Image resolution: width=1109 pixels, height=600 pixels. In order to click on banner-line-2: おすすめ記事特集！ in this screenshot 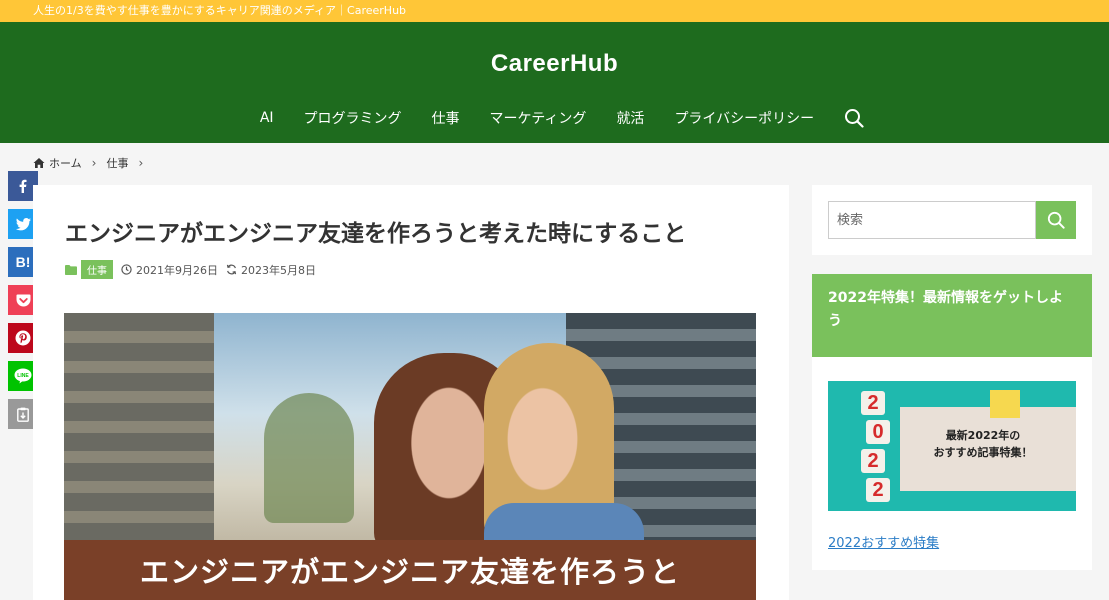, I will do `click(983, 453)`.